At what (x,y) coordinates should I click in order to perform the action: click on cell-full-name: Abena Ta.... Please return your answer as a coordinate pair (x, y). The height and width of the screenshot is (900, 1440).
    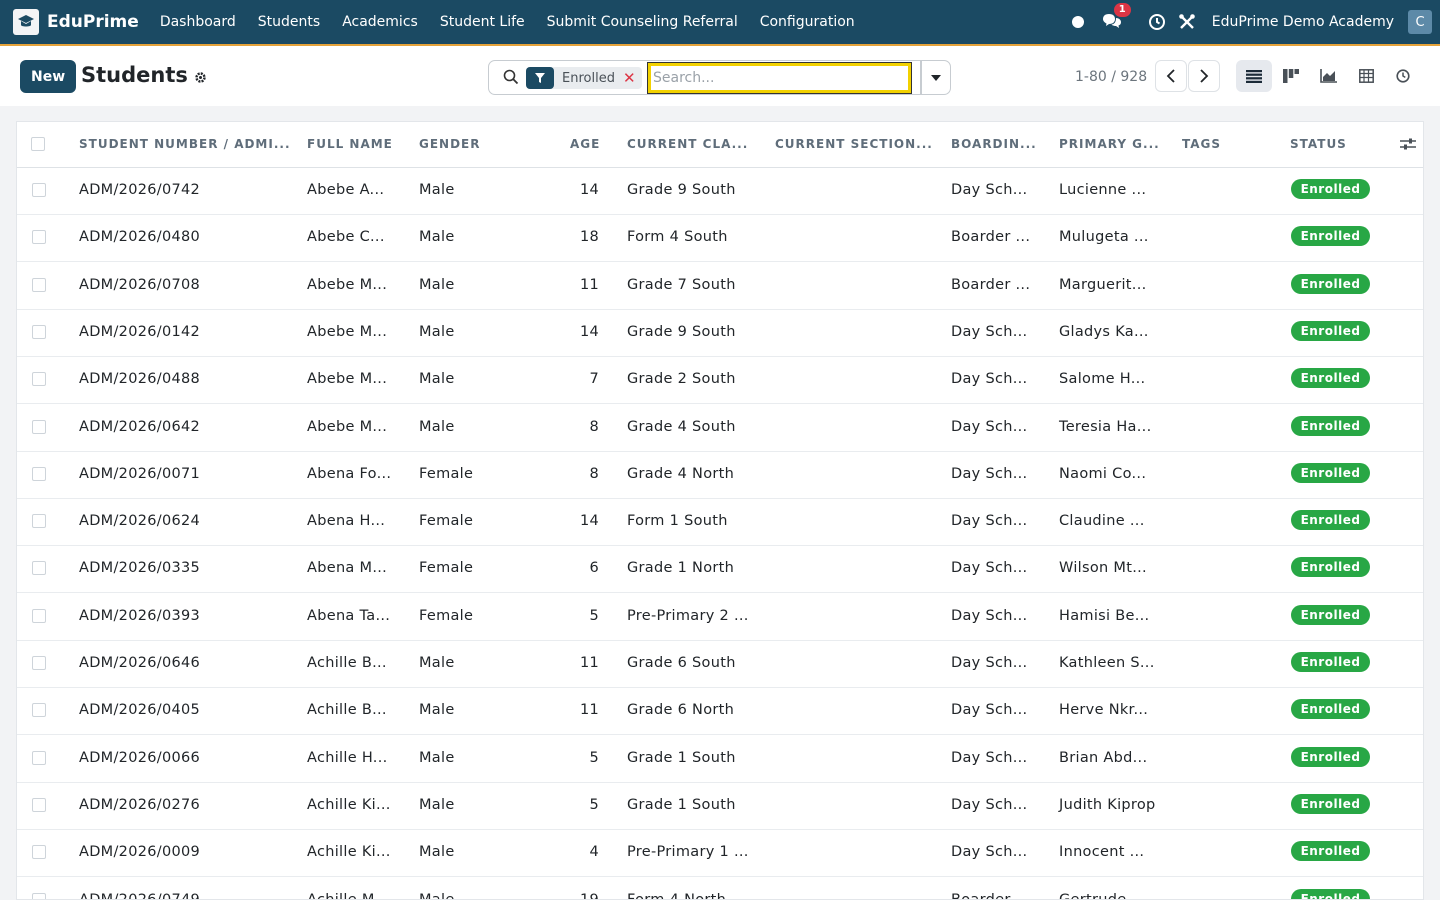
    Looking at the image, I should click on (349, 615).